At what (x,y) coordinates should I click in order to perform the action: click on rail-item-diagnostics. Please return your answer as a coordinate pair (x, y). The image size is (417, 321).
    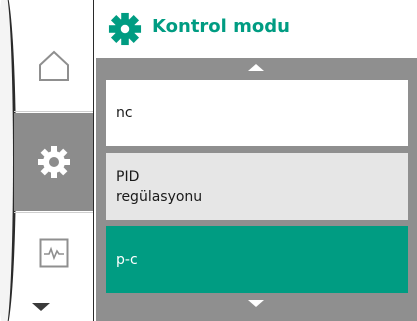
    Looking at the image, I should click on (53, 253).